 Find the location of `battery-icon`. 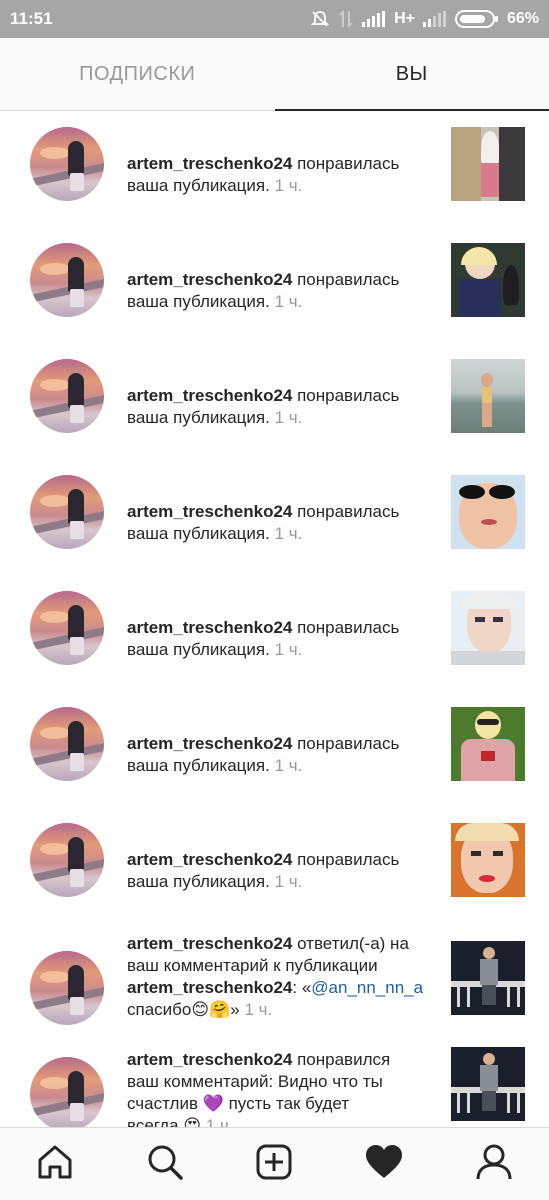

battery-icon is located at coordinates (476, 19).